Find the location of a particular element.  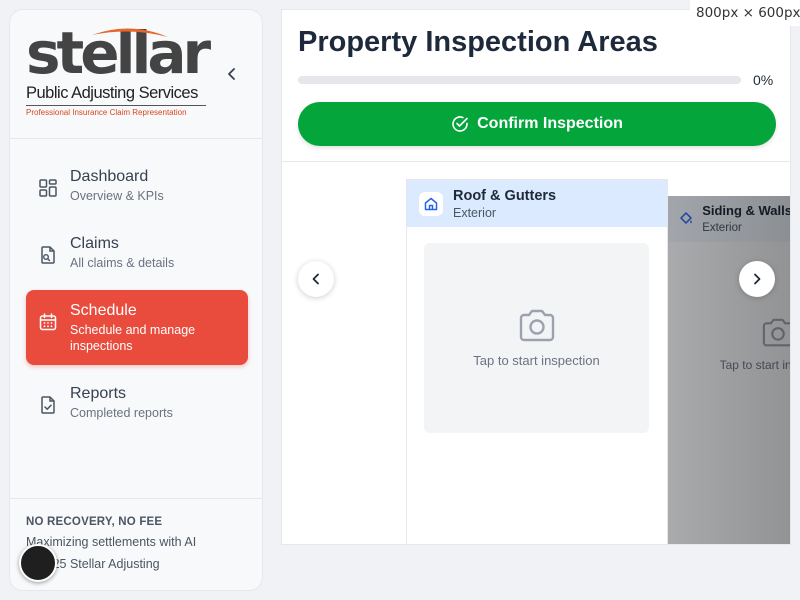

floating-avatar-button is located at coordinates (38, 563).